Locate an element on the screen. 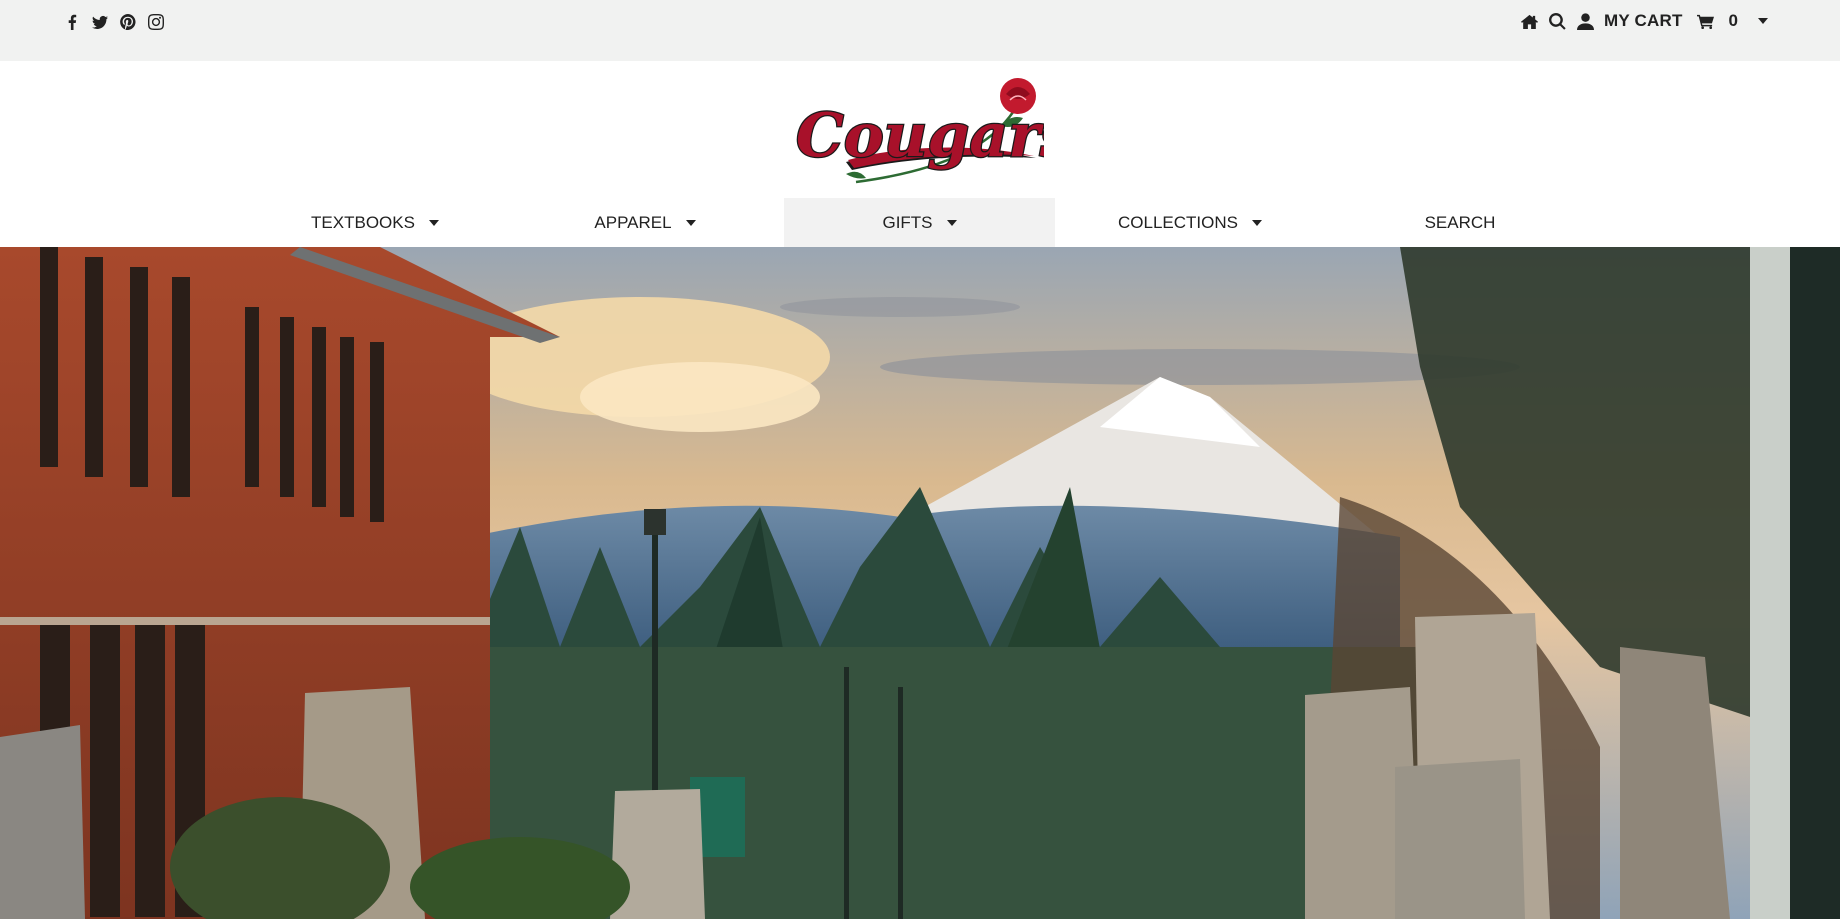 This screenshot has height=919, width=1840. nav-label: SEARCH is located at coordinates (1460, 222).